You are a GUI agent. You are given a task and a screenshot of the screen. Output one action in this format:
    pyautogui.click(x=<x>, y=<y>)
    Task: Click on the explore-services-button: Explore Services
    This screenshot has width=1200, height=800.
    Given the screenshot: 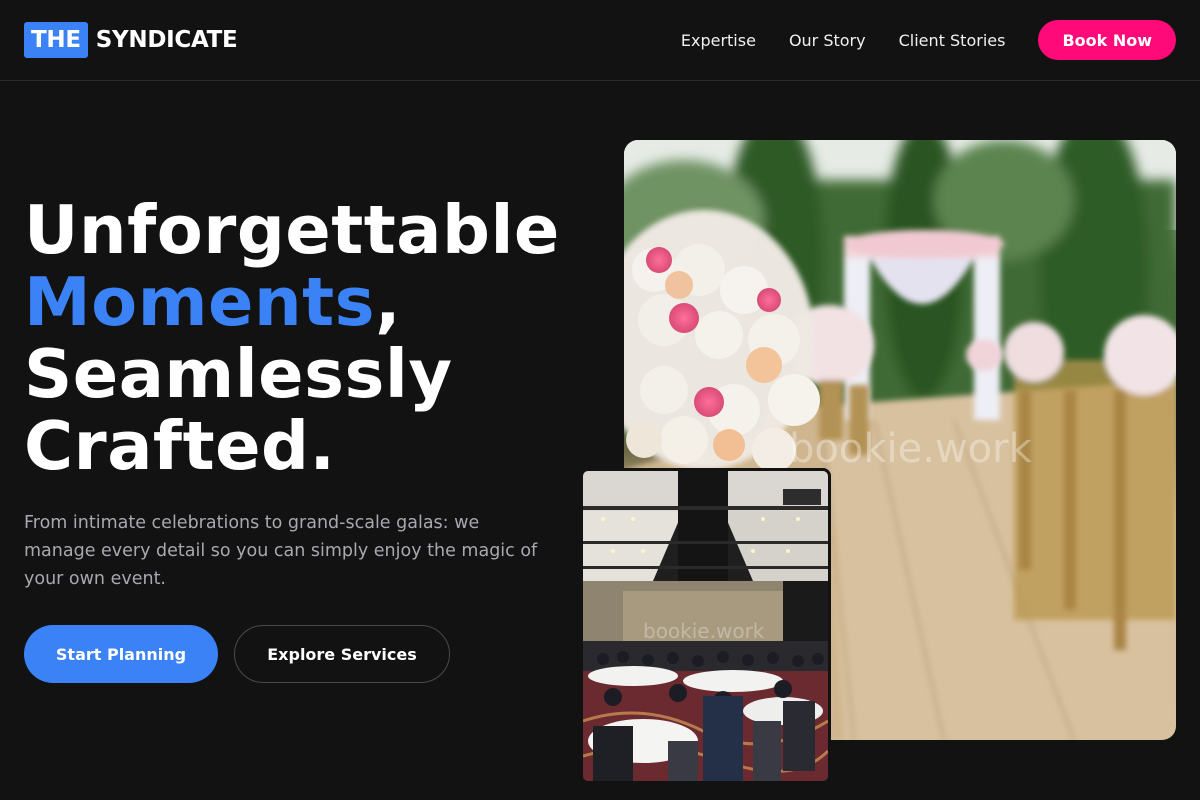 What is the action you would take?
    pyautogui.click(x=342, y=654)
    